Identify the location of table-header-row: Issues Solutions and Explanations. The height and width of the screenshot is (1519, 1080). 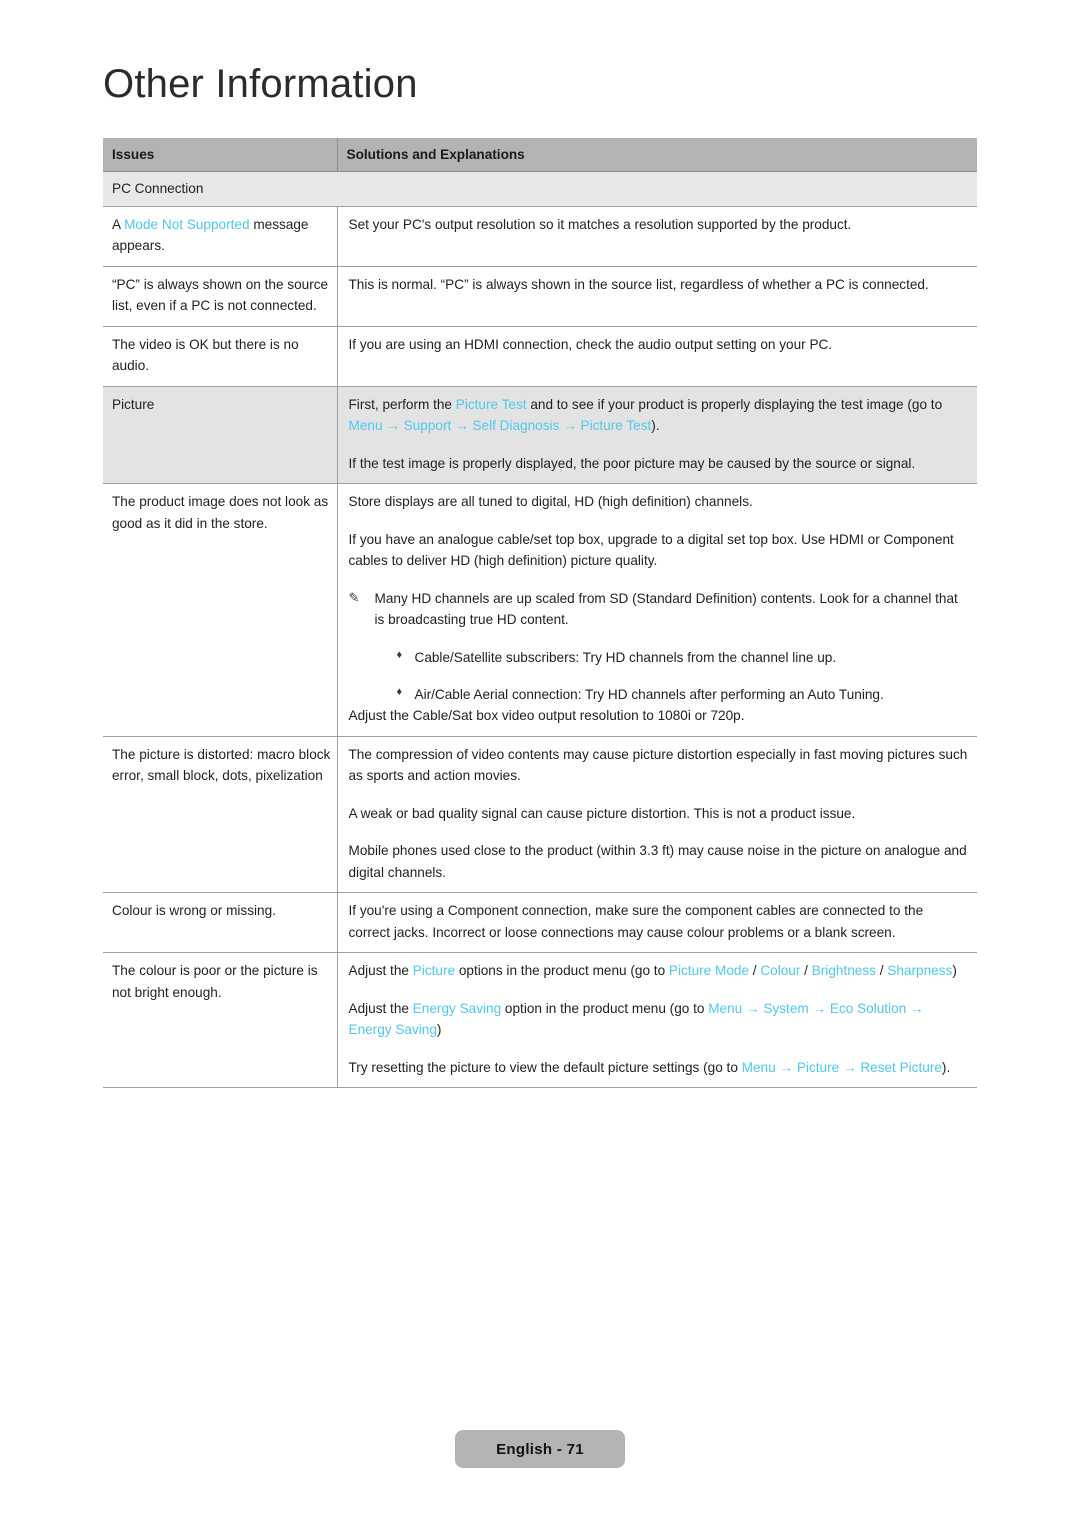
(540, 155).